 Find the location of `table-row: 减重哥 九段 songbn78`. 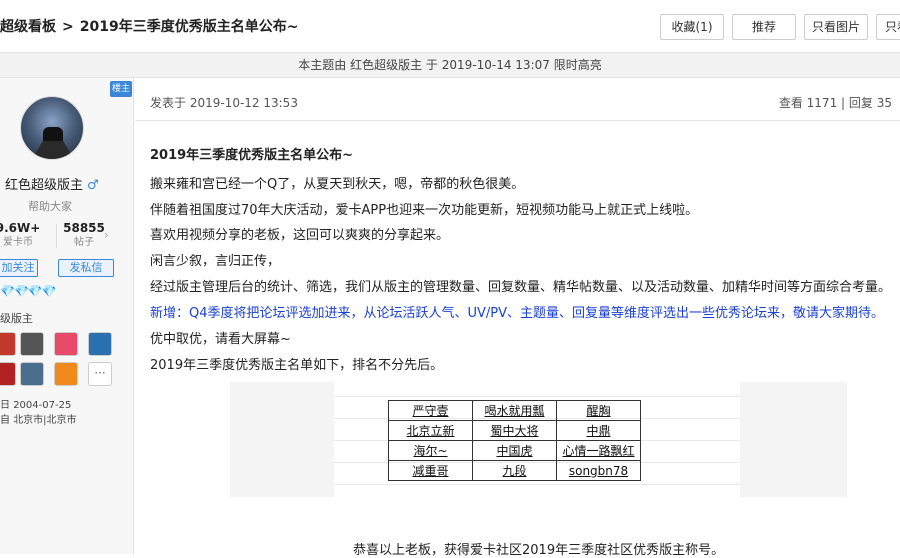

table-row: 减重哥 九段 songbn78 is located at coordinates (514, 470).